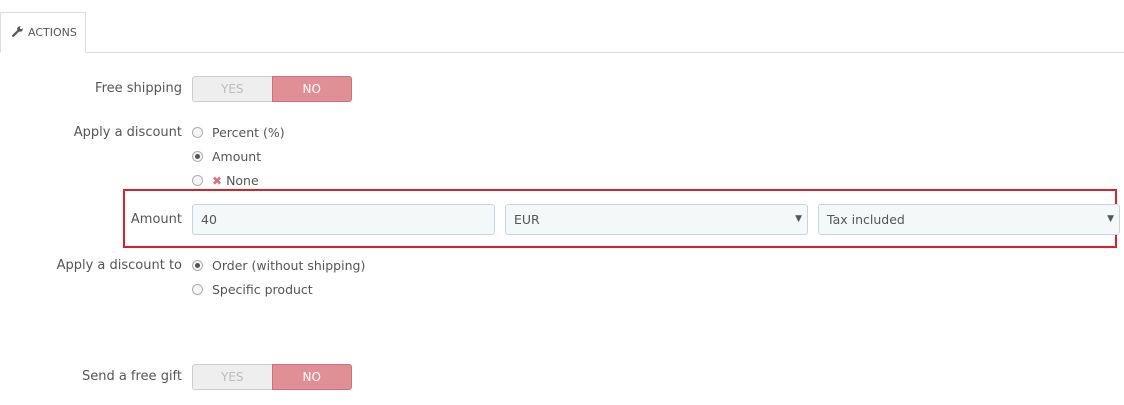 This screenshot has width=1124, height=405. Describe the element at coordinates (866, 219) in the screenshot. I see `tax-value: Tax included` at that location.